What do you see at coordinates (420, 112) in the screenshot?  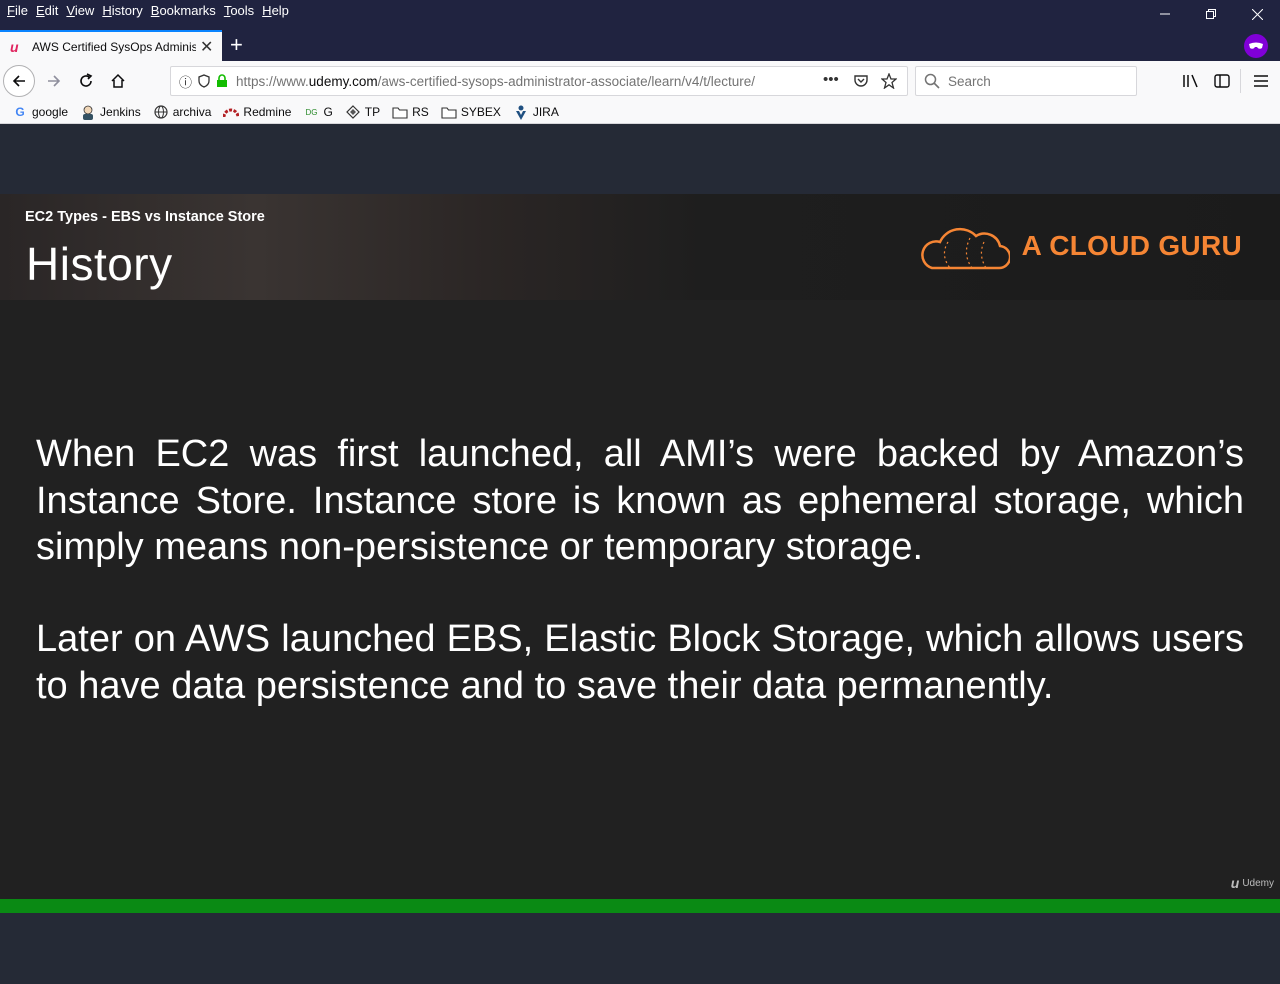 I see `bookmark-label: RS` at bounding box center [420, 112].